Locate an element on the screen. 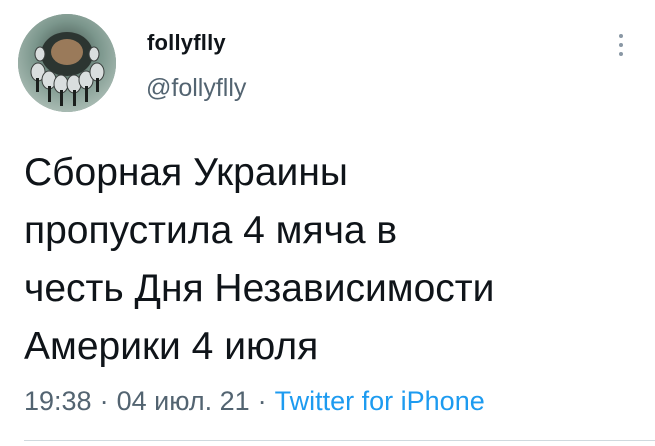 The width and height of the screenshot is (655, 446). tweet-source-link: Twitter for iPhone is located at coordinates (380, 401).